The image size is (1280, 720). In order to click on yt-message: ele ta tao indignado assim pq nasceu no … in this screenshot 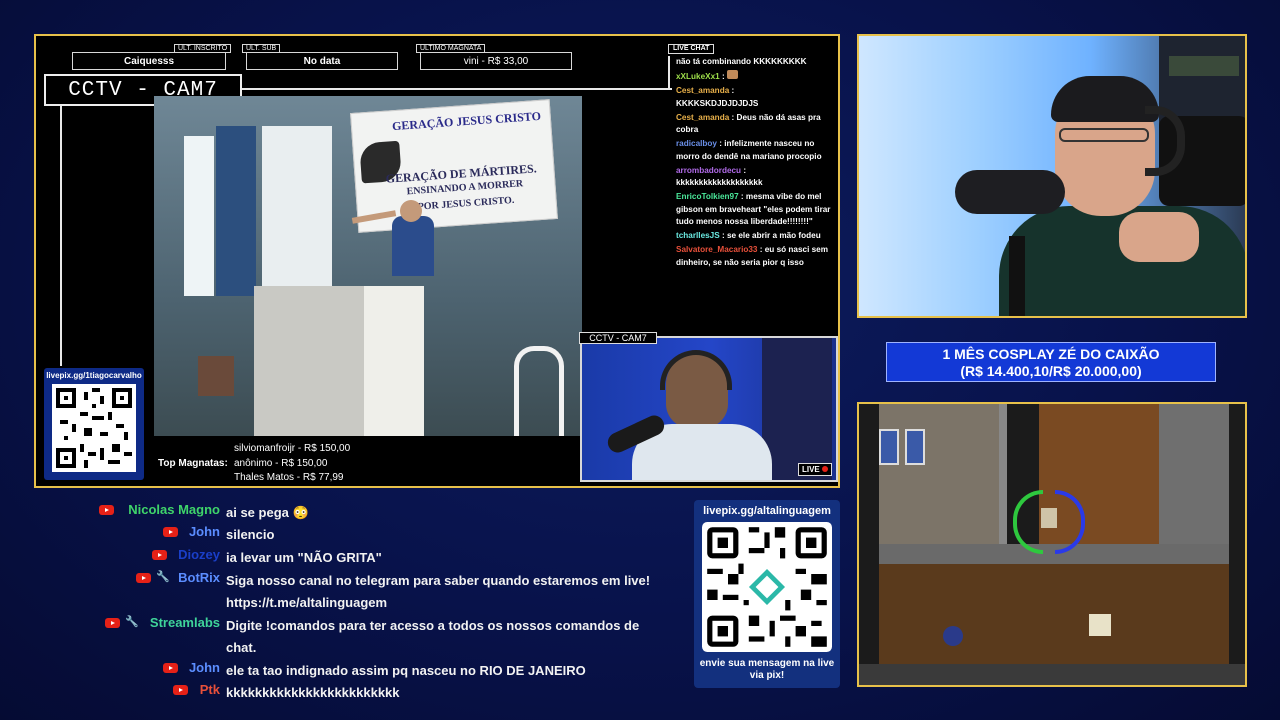, I will do `click(406, 670)`.